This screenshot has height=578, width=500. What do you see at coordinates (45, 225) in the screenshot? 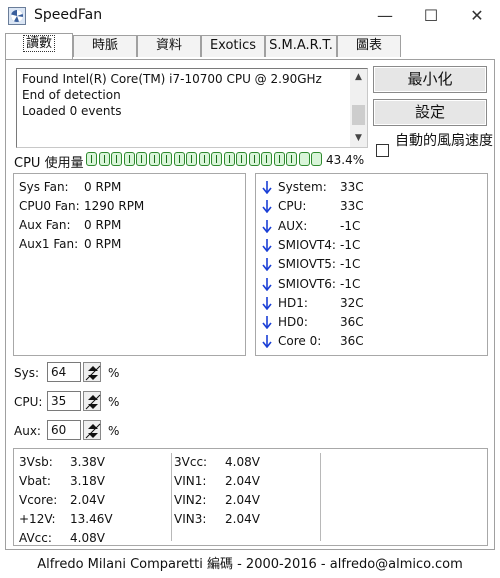
I see `fan-row: Aux Fan:` at bounding box center [45, 225].